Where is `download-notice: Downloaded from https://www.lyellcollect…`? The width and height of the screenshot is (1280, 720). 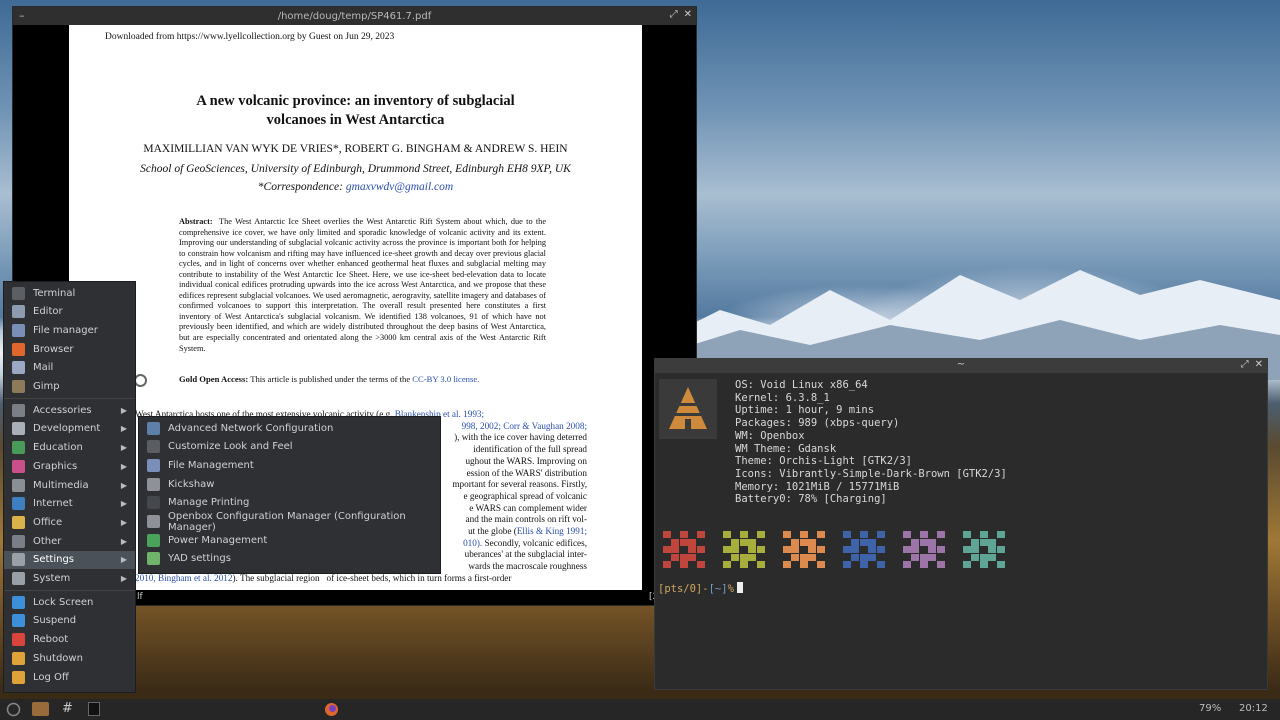 download-notice: Downloaded from https://www.lyellcollect… is located at coordinates (250, 37).